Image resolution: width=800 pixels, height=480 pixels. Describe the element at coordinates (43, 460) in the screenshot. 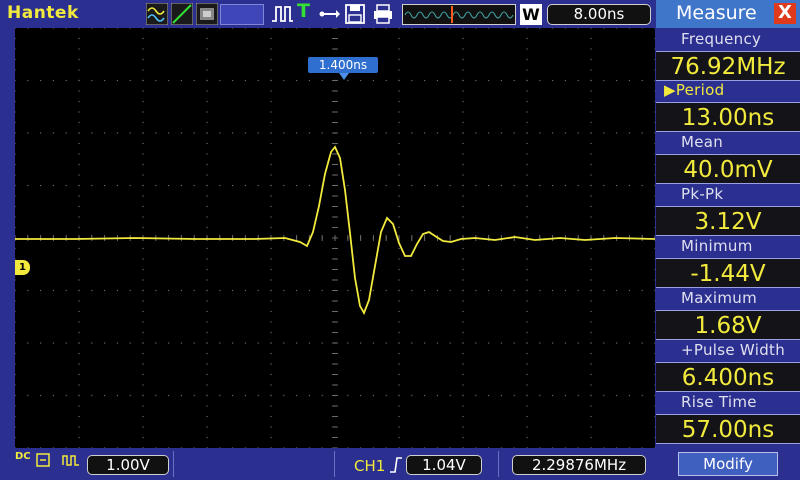

I see `bandwidth-limit-icon` at that location.